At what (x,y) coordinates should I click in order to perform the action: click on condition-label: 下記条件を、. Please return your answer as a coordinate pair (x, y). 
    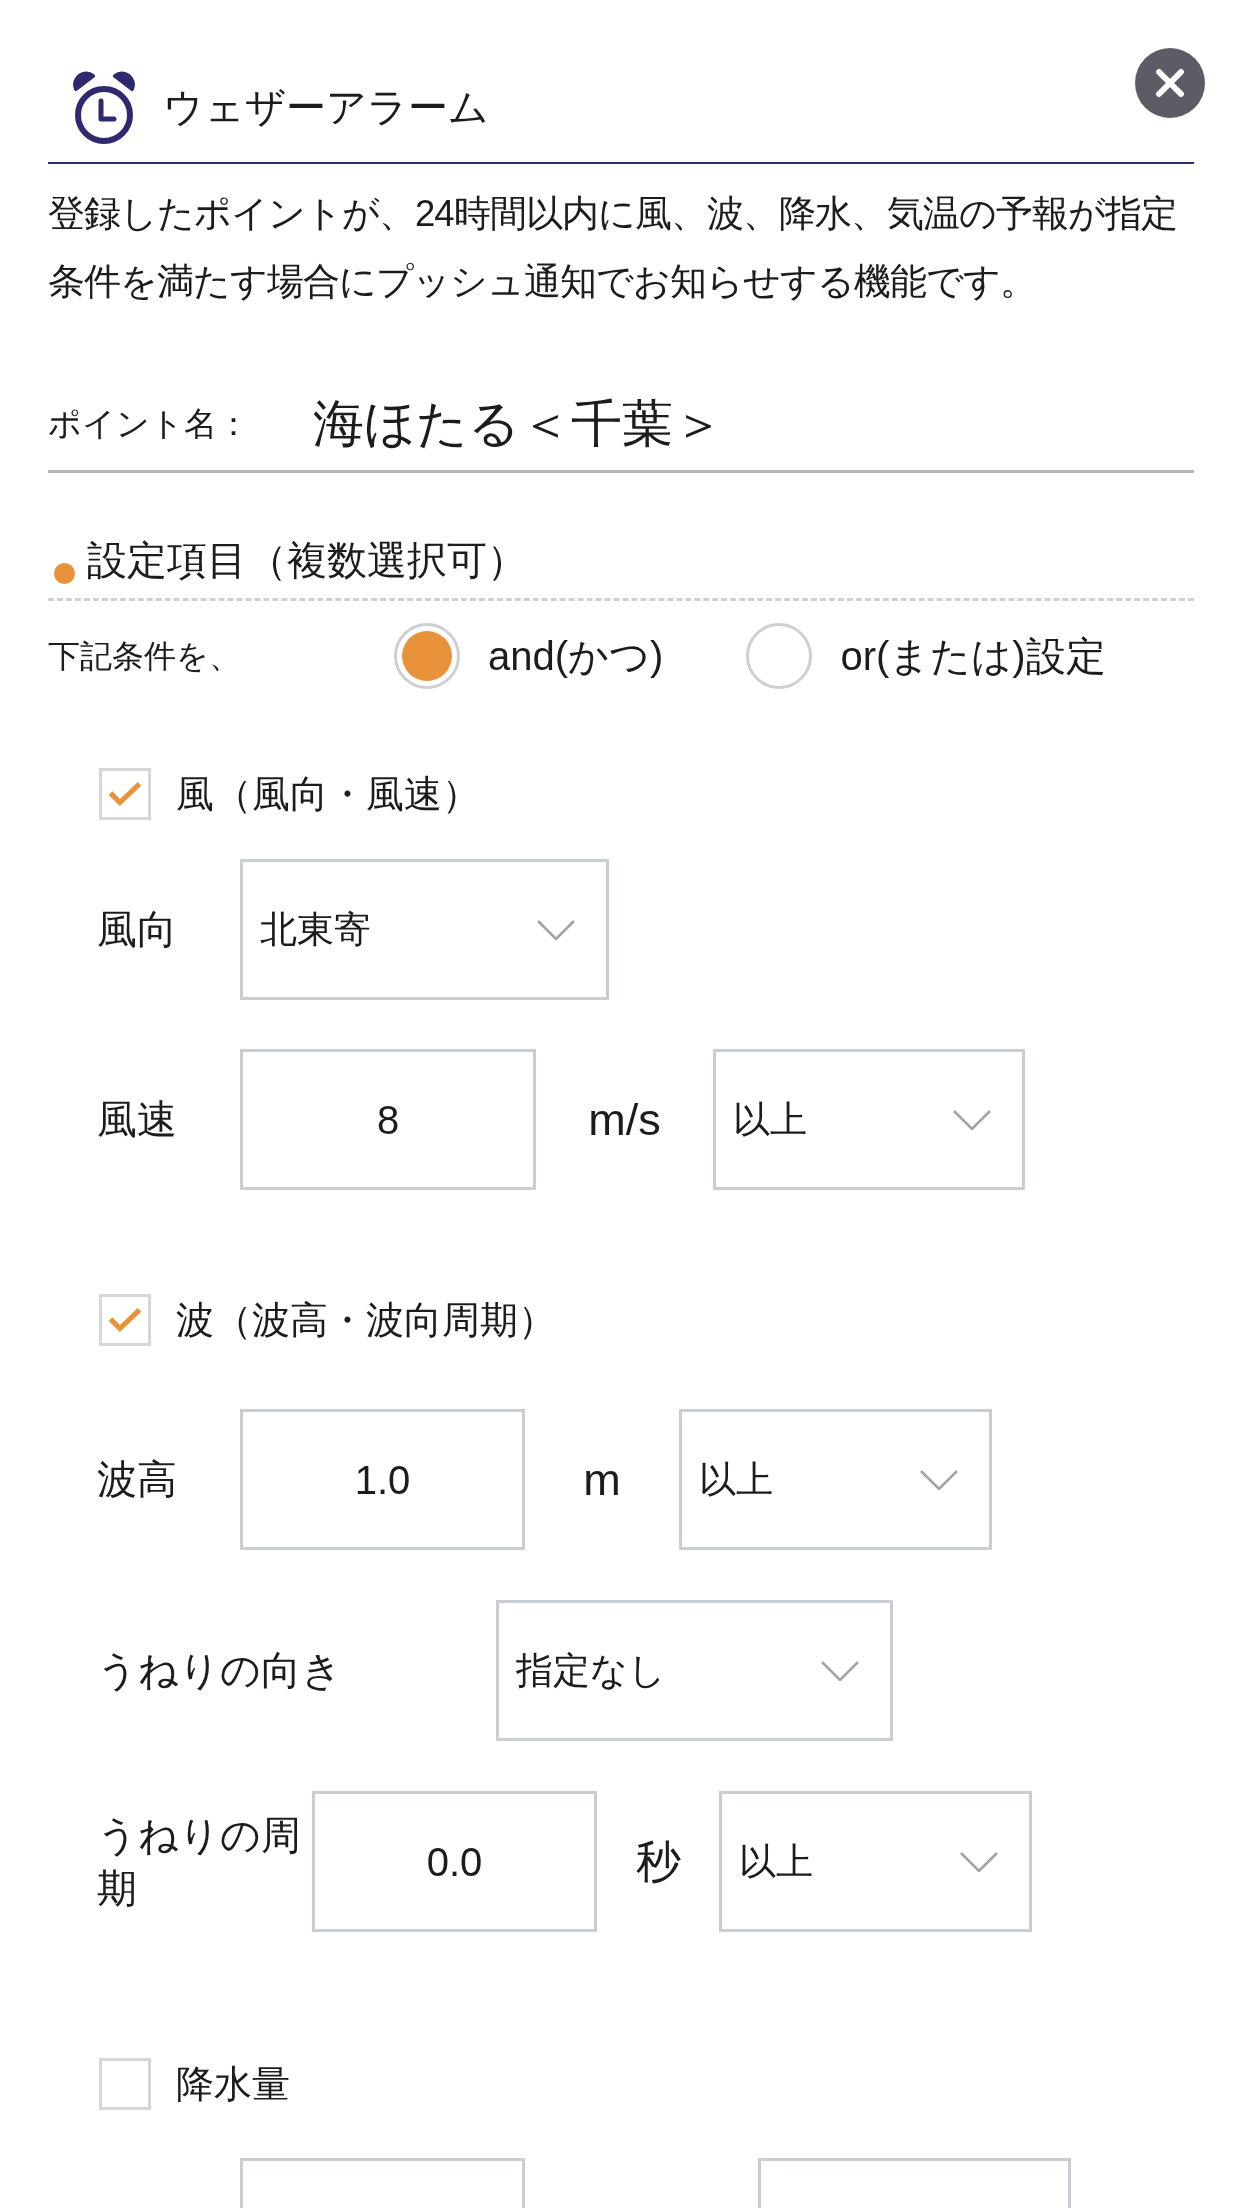
    Looking at the image, I should click on (145, 656).